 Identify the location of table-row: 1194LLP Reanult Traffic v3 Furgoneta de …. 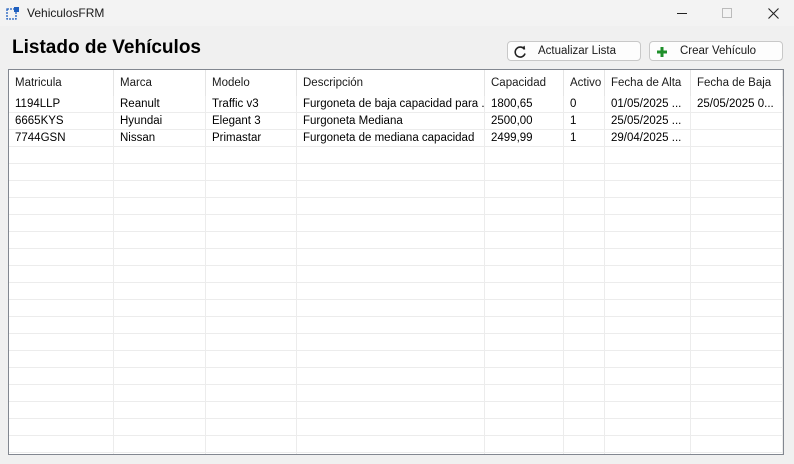
(396, 104).